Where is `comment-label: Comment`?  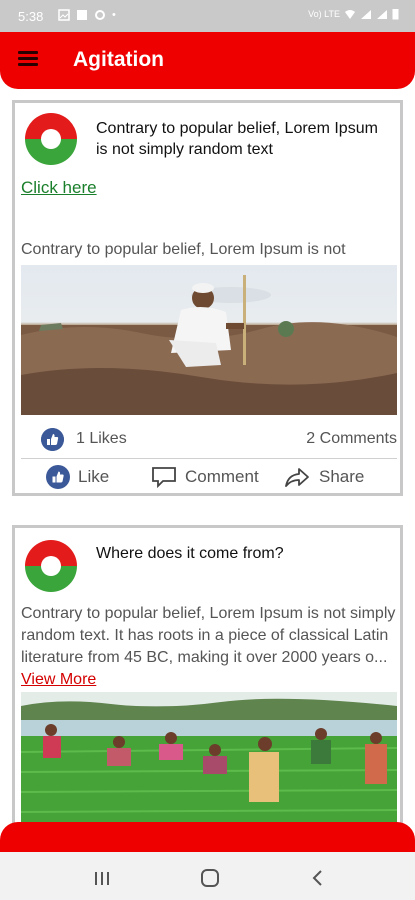
comment-label: Comment is located at coordinates (222, 476).